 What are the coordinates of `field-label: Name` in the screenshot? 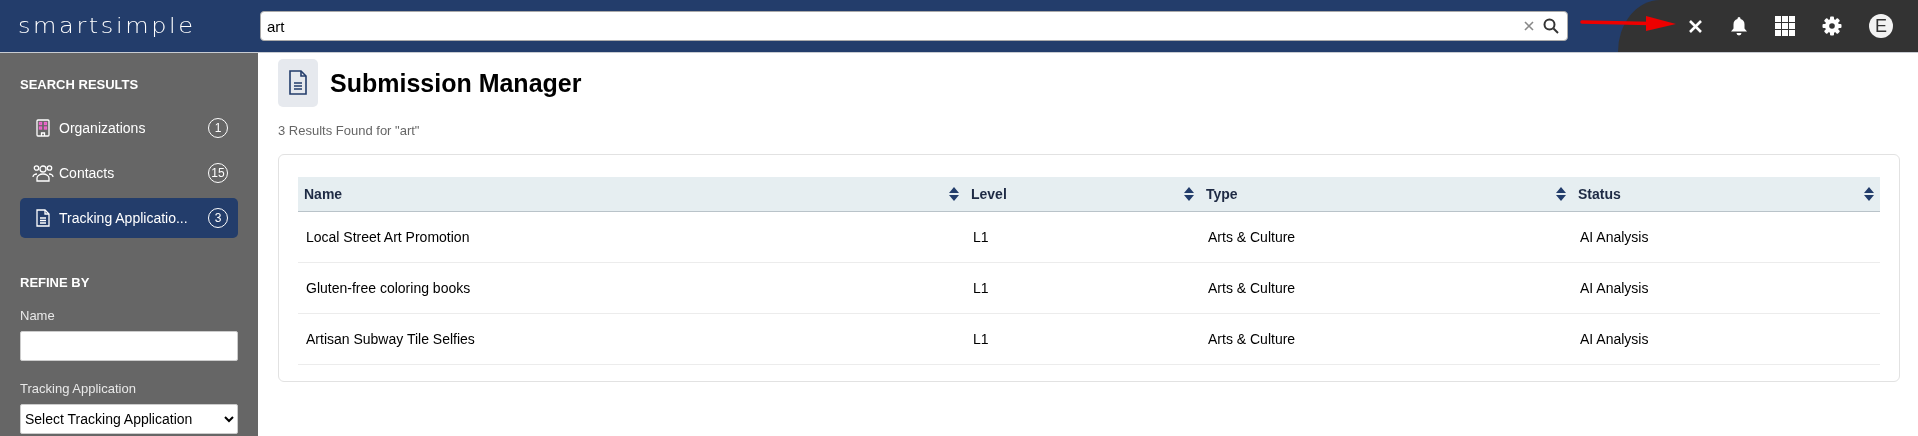 It's located at (38, 315).